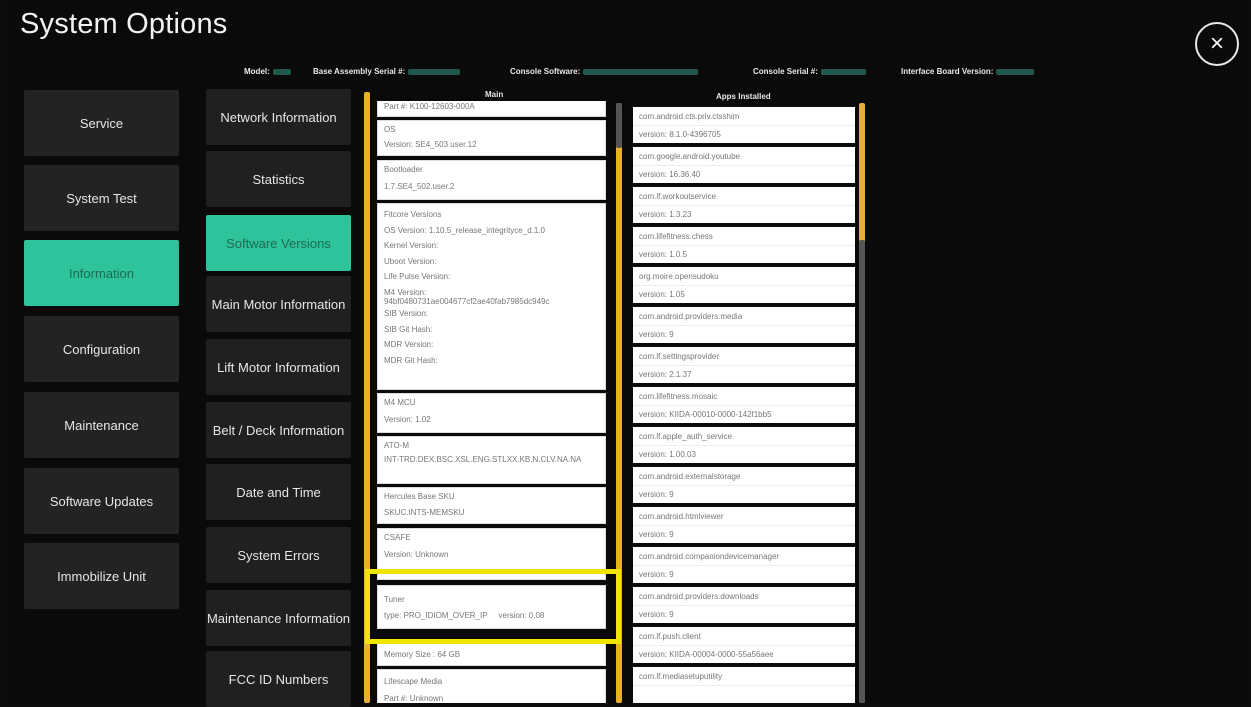 The height and width of the screenshot is (707, 1251). Describe the element at coordinates (101, 349) in the screenshot. I see `menu-configuration: Configuration` at that location.